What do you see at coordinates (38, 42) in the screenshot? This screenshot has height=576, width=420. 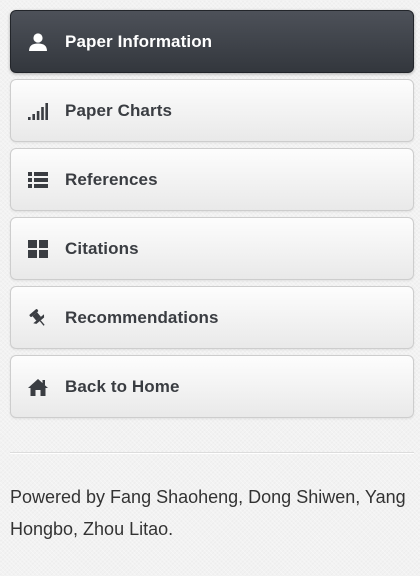 I see `user-icon` at bounding box center [38, 42].